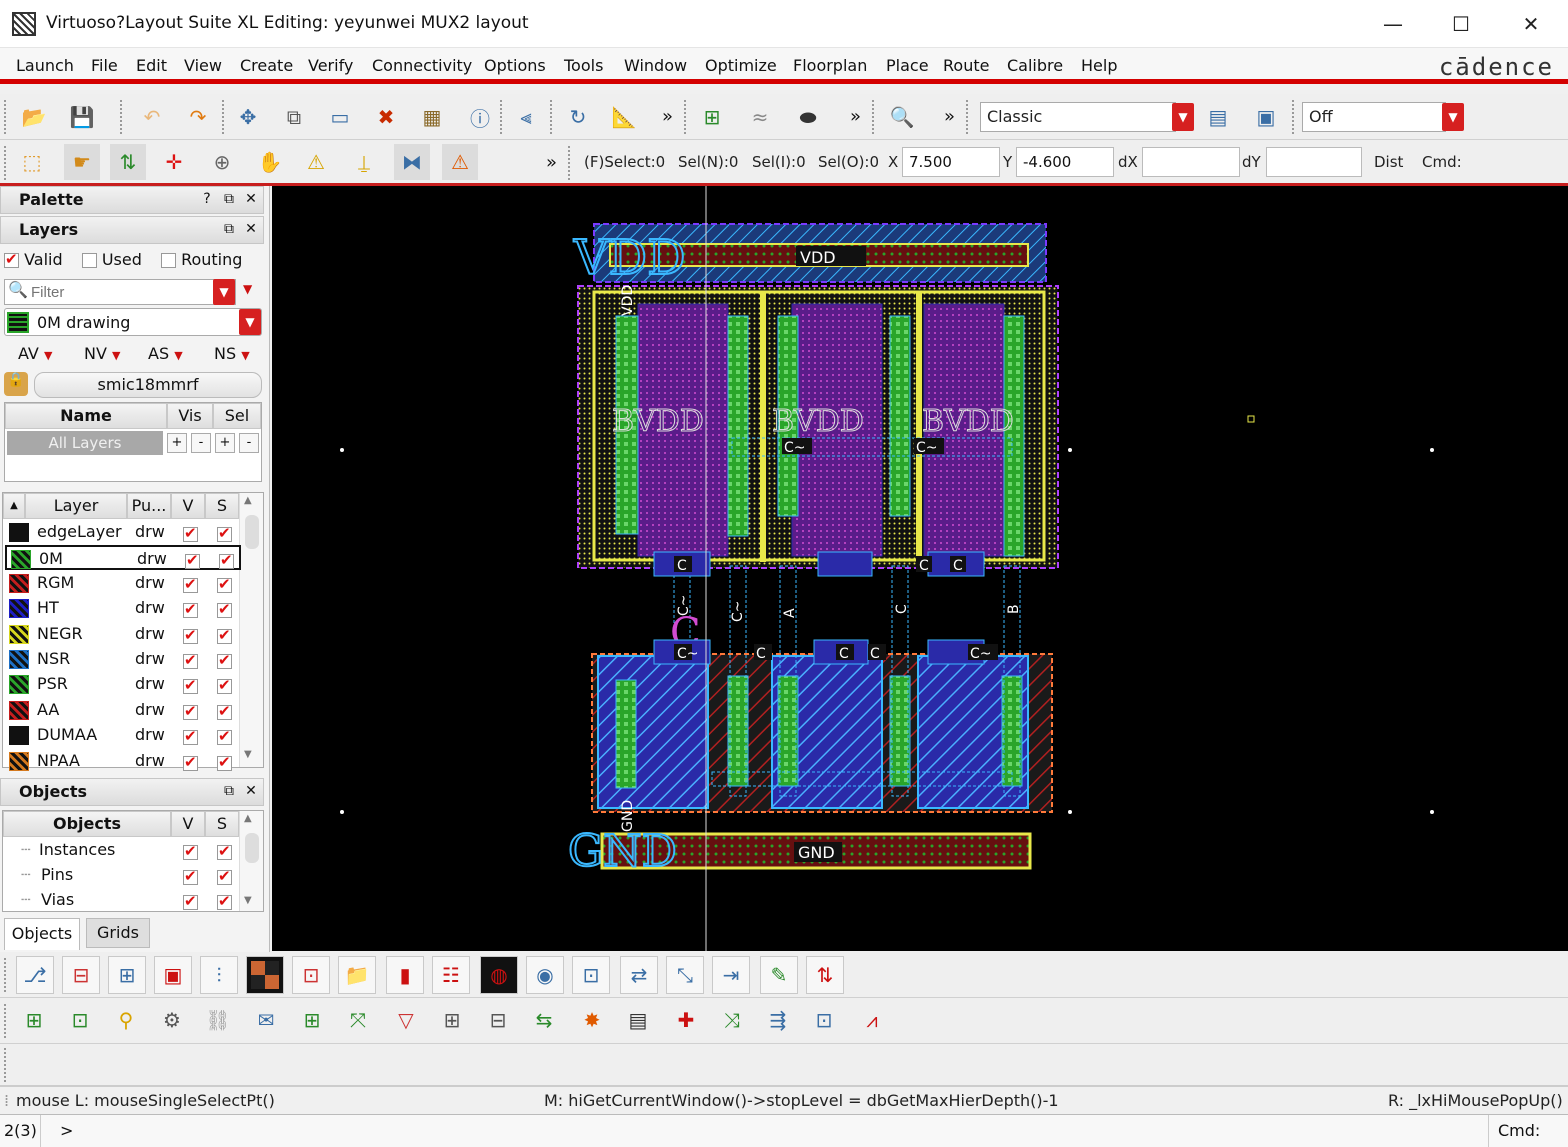 Image resolution: width=1568 pixels, height=1147 pixels. Describe the element at coordinates (583, 65) in the screenshot. I see `menu-tools: Tools` at that location.